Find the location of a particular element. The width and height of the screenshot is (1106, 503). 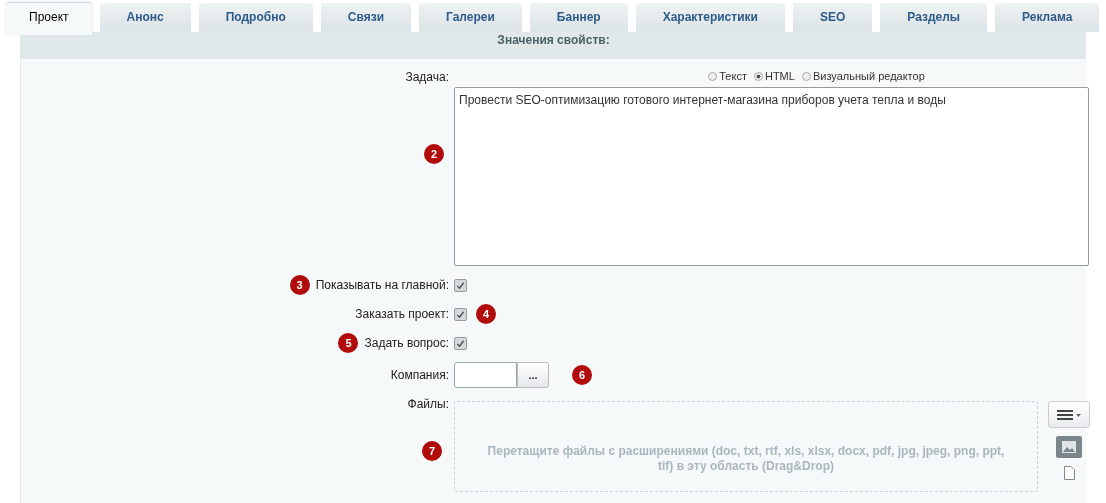

menu-icon is located at coordinates (1069, 414).